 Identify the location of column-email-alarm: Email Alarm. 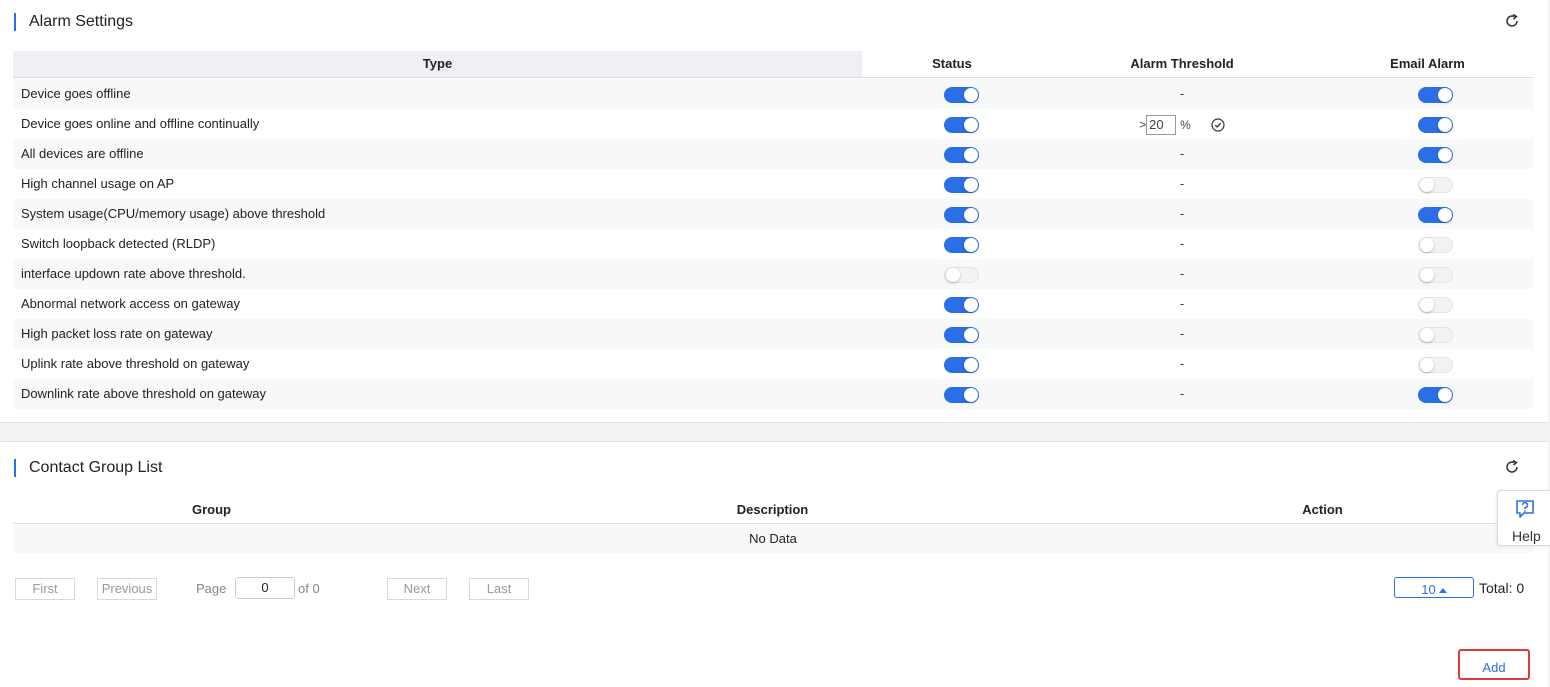
(1427, 63).